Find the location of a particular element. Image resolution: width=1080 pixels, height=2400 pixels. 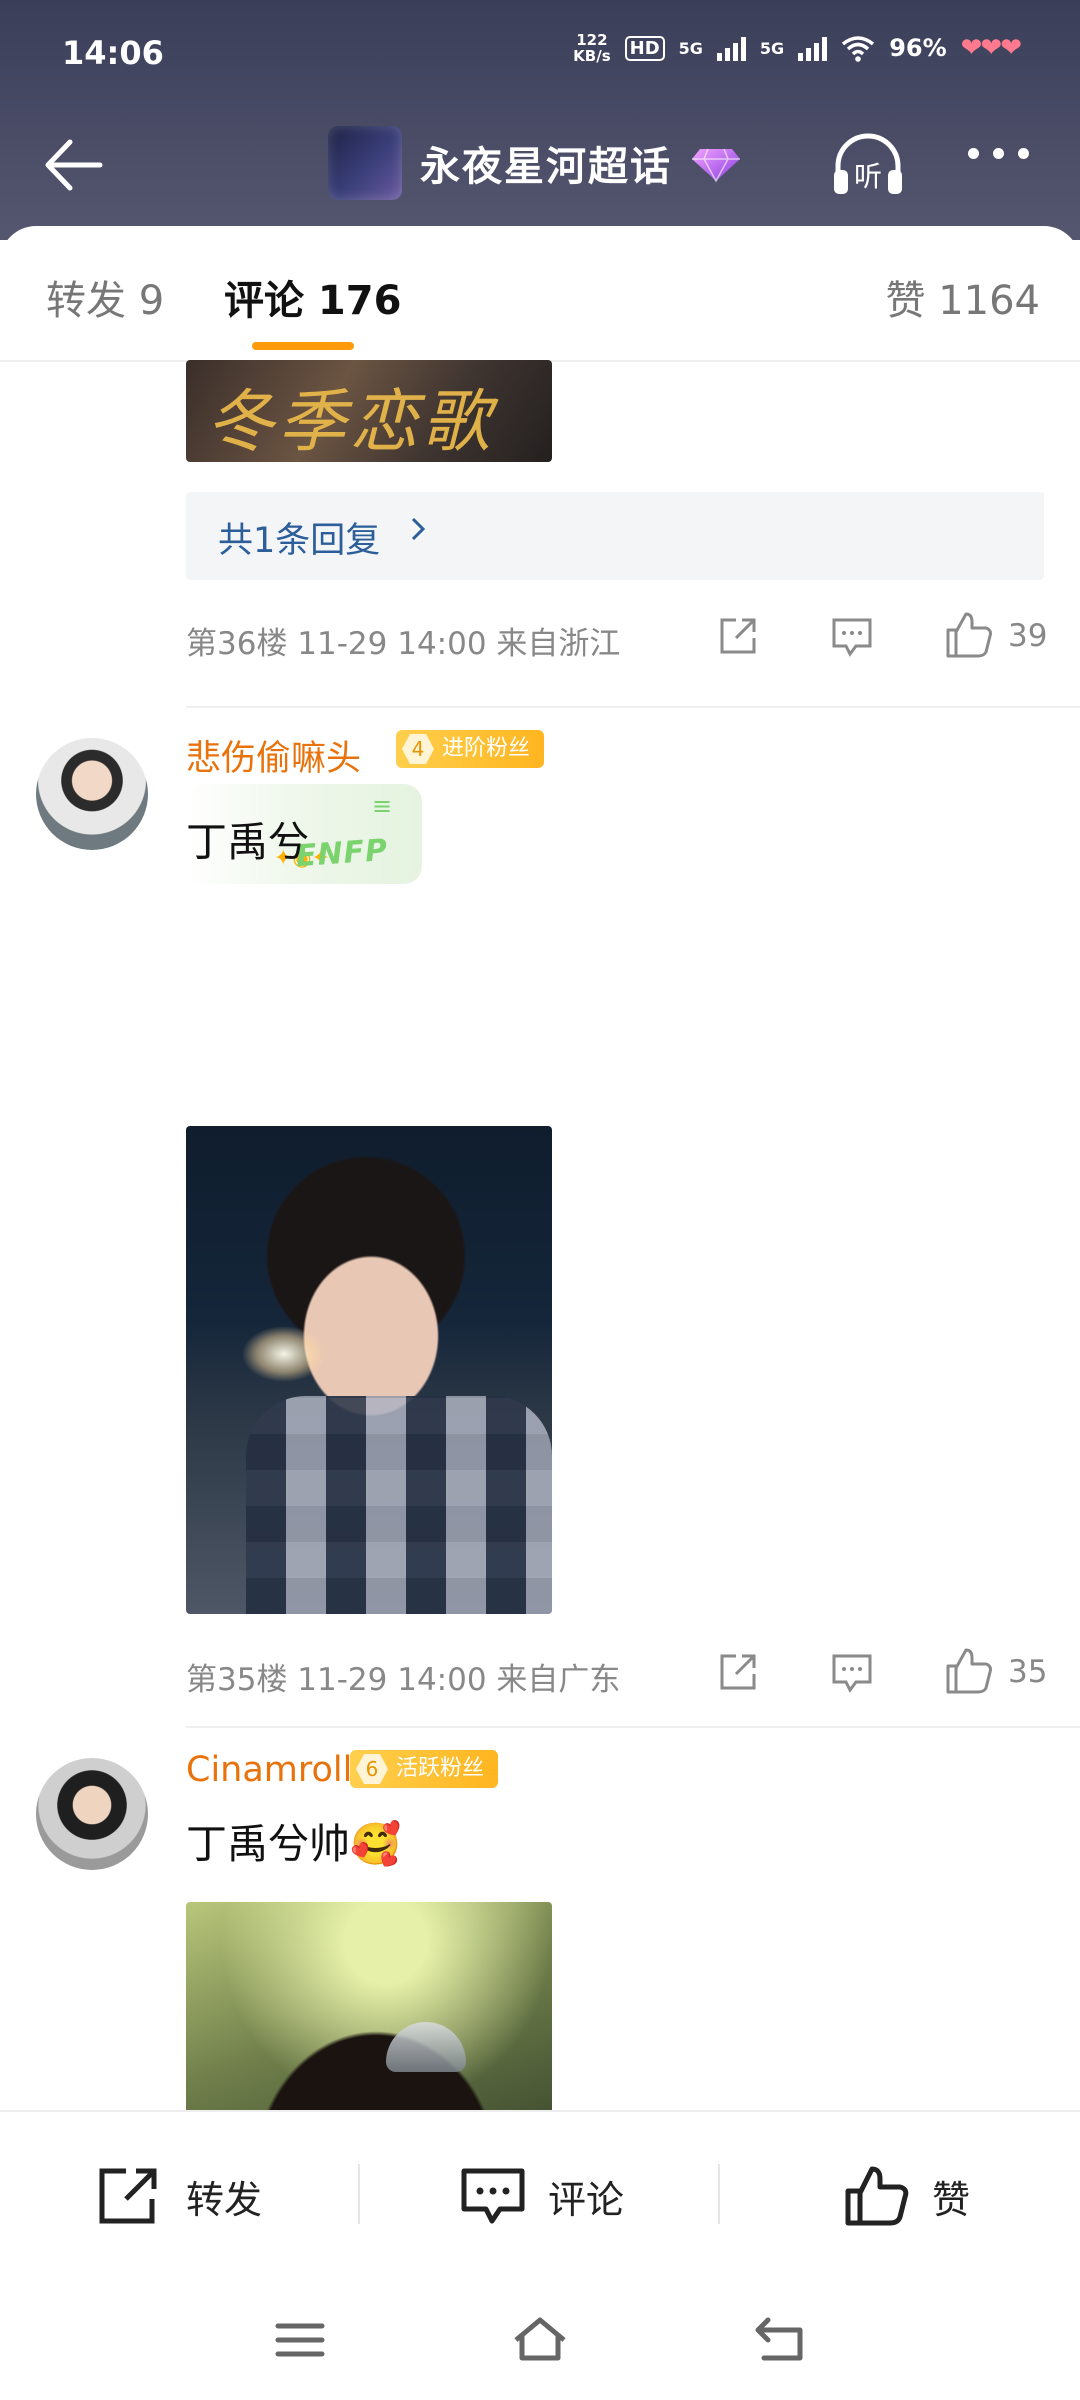

hd-icon: HD is located at coordinates (644, 48).